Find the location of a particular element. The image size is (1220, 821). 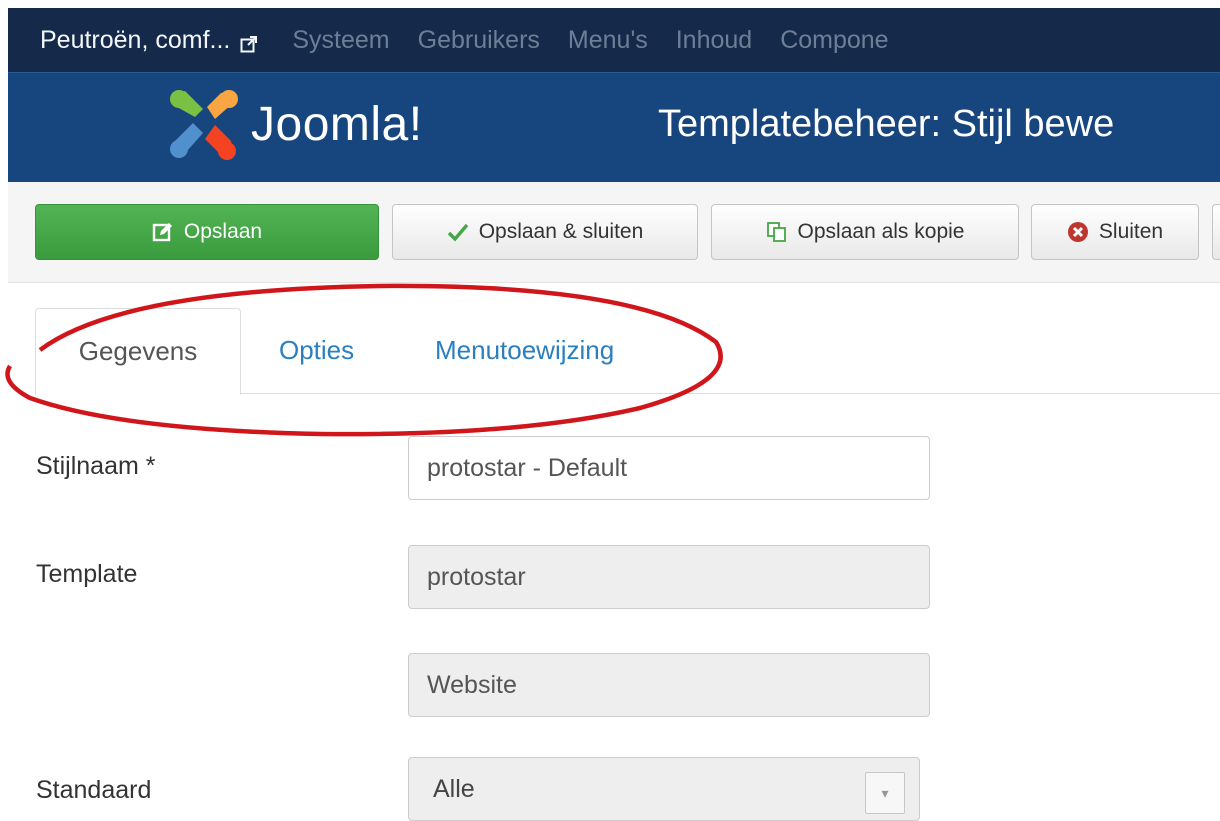

external-link-icon is located at coordinates (249, 42).